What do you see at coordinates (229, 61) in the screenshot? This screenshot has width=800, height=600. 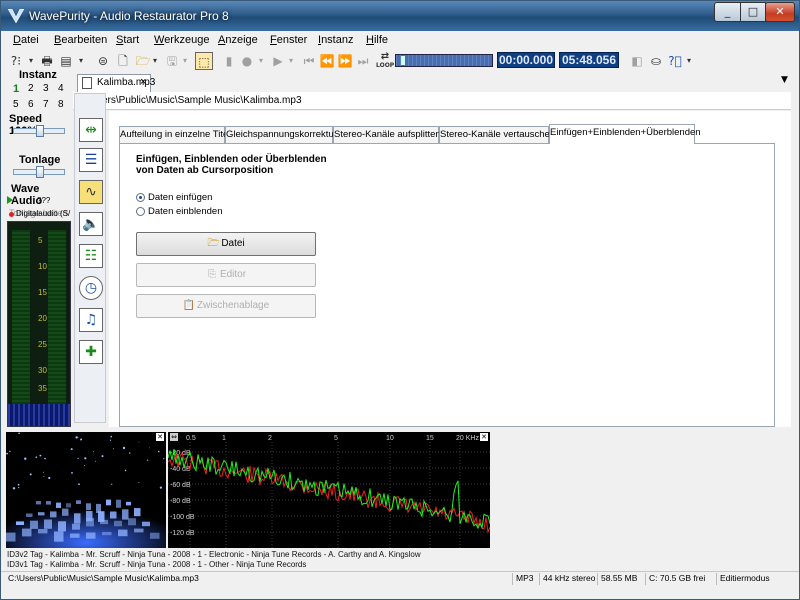 I see `stop-icon: ▮` at bounding box center [229, 61].